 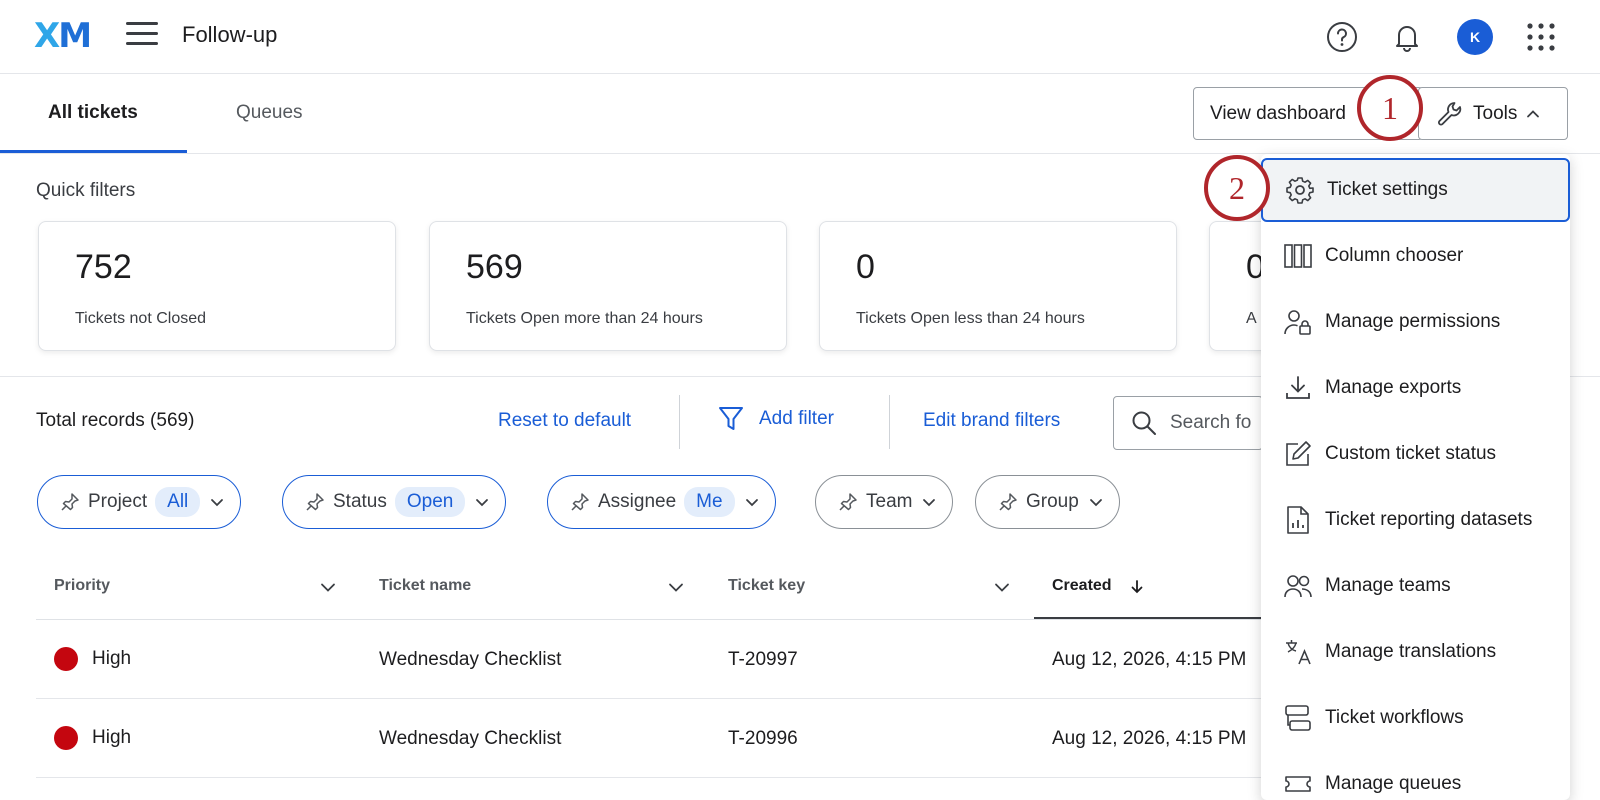 I want to click on step-badge-2: 2, so click(x=1237, y=188).